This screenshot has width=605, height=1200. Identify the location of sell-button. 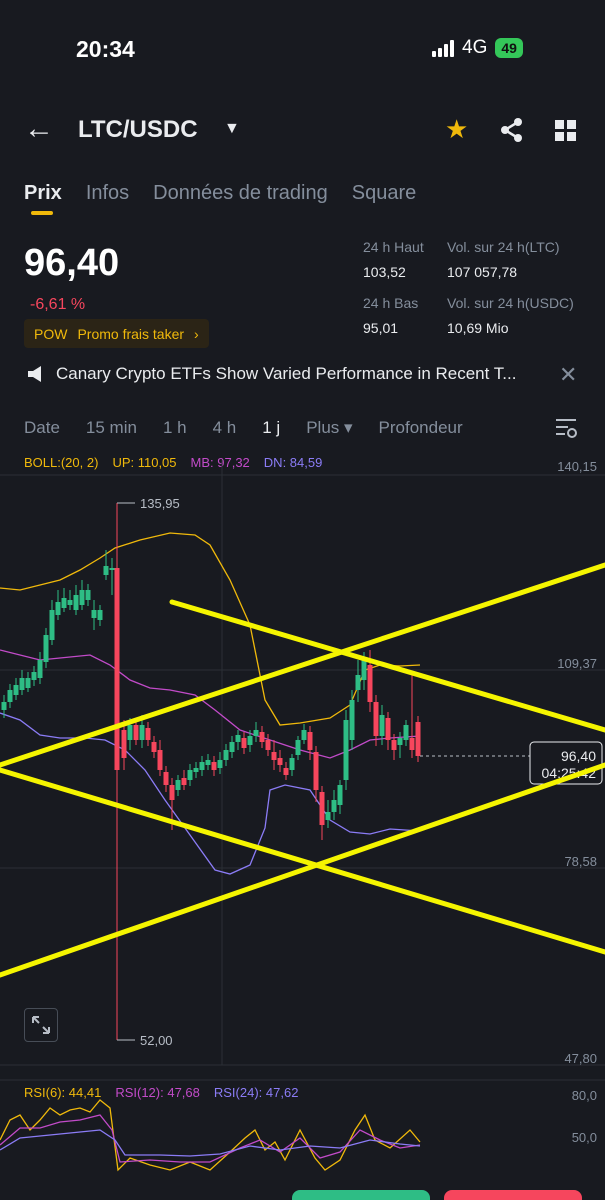
(513, 1195).